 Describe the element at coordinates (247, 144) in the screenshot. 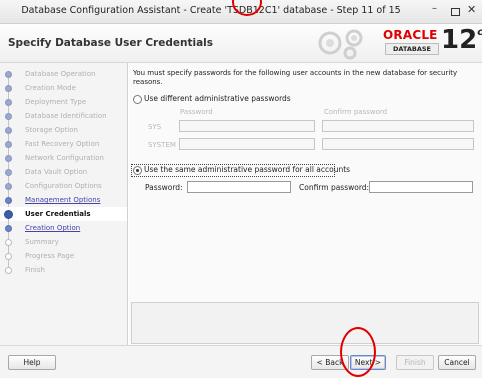

I see `system-password-field` at that location.